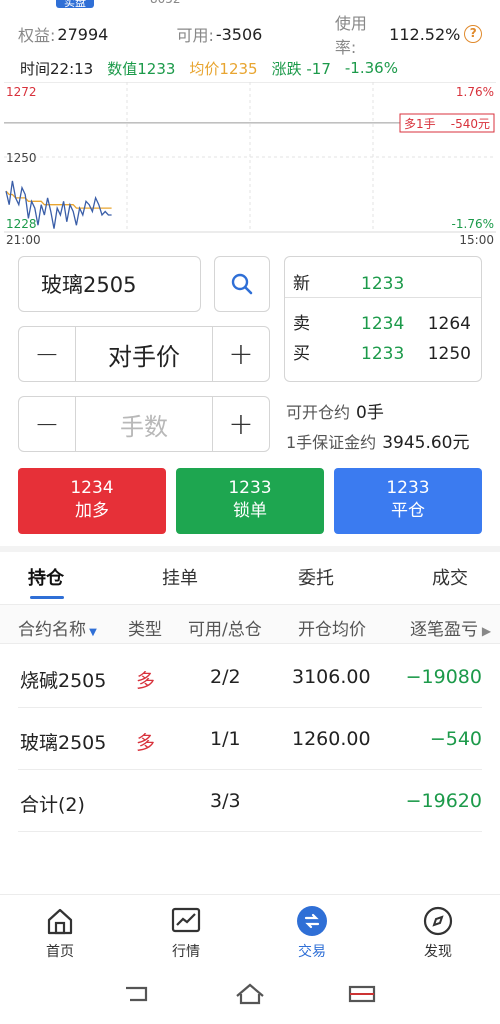 This screenshot has width=500, height=1024. I want to click on available-label: 可用:, so click(195, 35).